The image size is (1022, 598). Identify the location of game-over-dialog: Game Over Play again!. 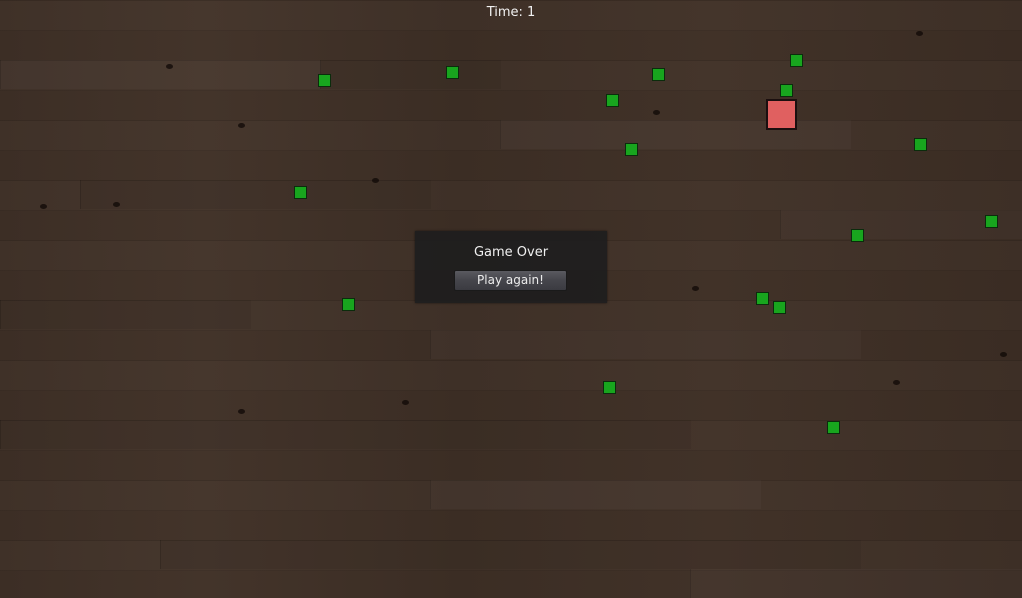
(511, 267).